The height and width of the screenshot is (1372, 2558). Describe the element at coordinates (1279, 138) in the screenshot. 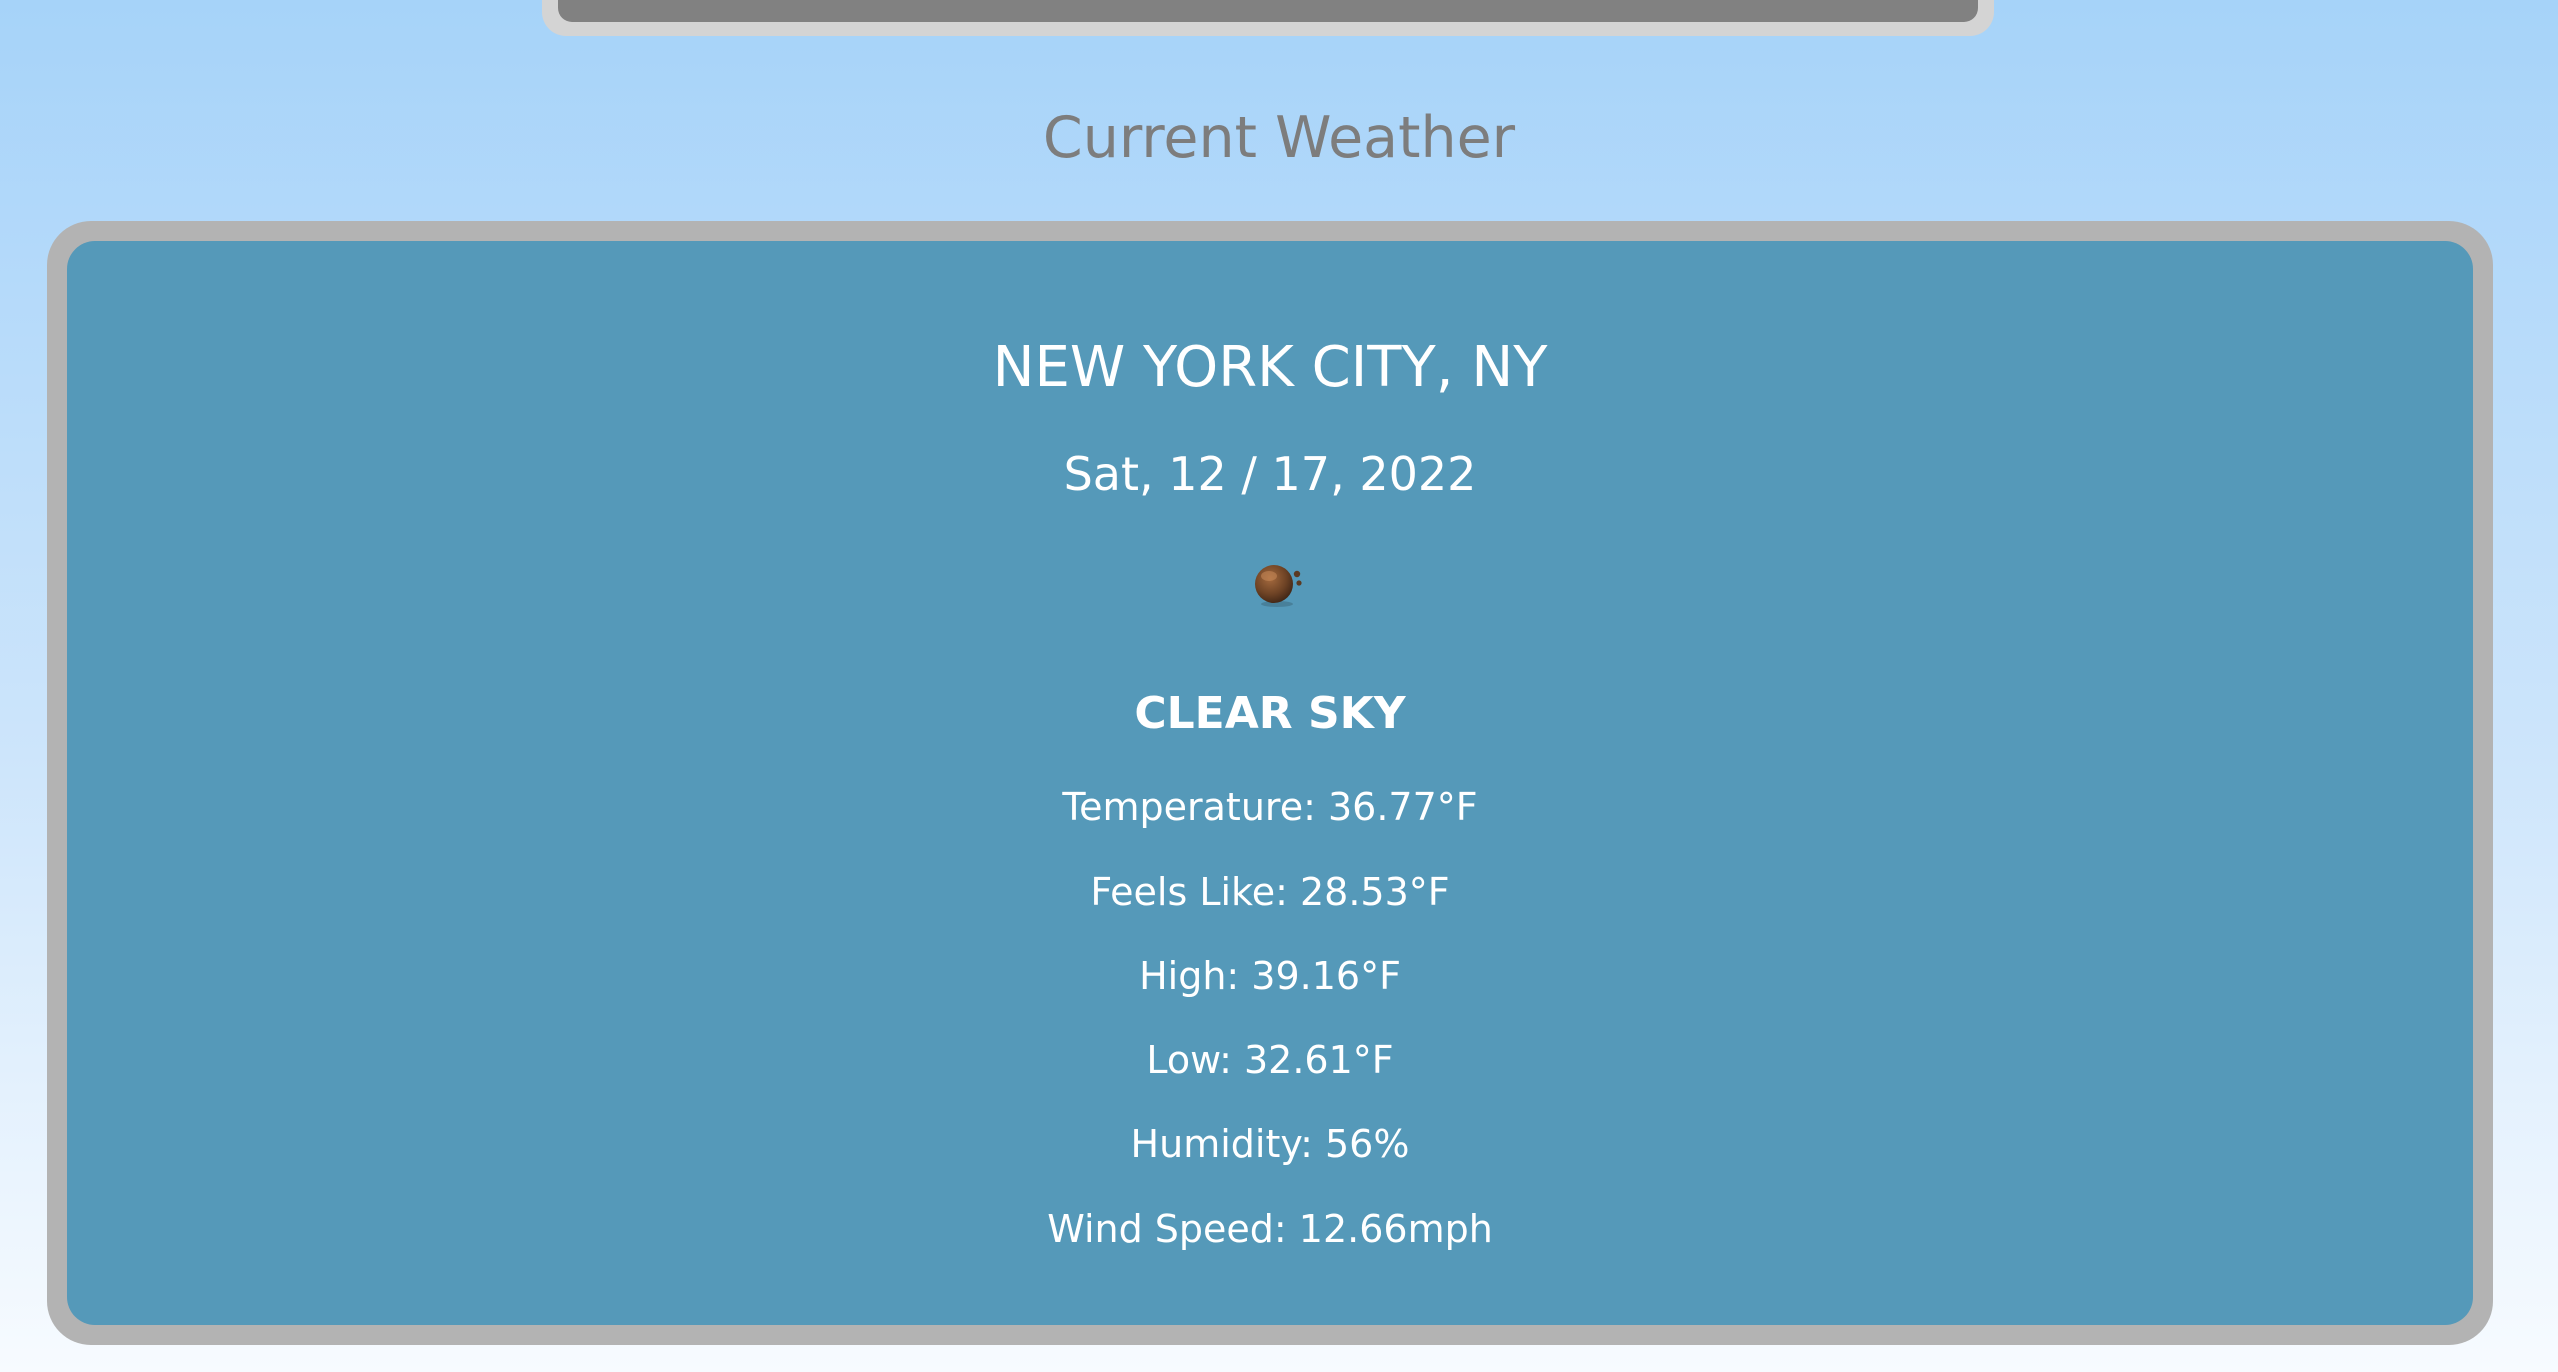

I see `section-heading: Current Weather` at that location.